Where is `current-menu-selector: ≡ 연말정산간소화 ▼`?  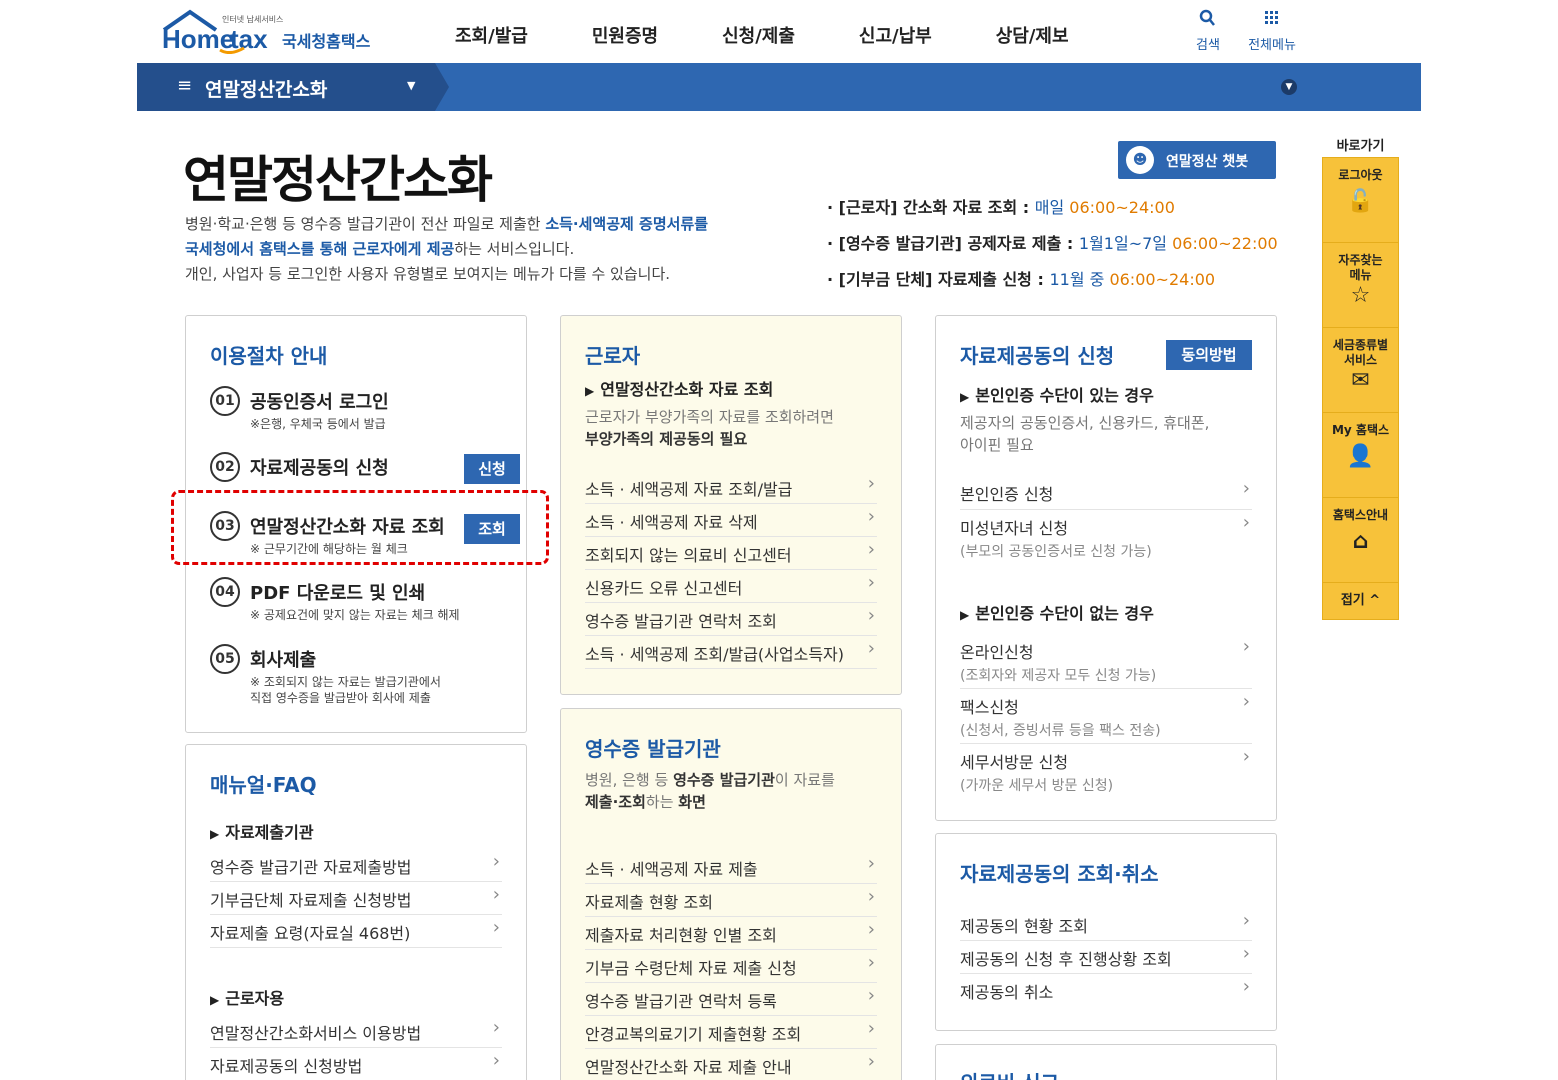 current-menu-selector: ≡ 연말정산간소화 ▼ is located at coordinates (293, 87).